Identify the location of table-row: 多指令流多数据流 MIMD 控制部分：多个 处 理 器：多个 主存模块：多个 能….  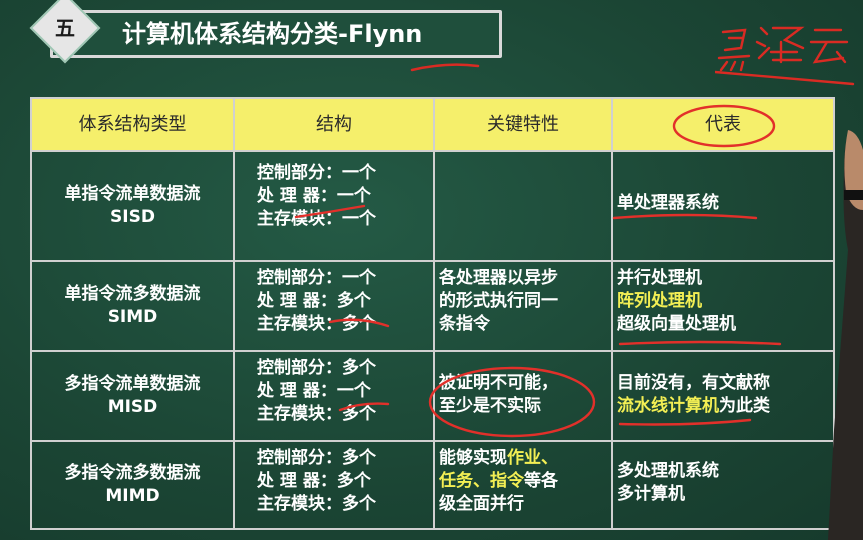
(432, 485).